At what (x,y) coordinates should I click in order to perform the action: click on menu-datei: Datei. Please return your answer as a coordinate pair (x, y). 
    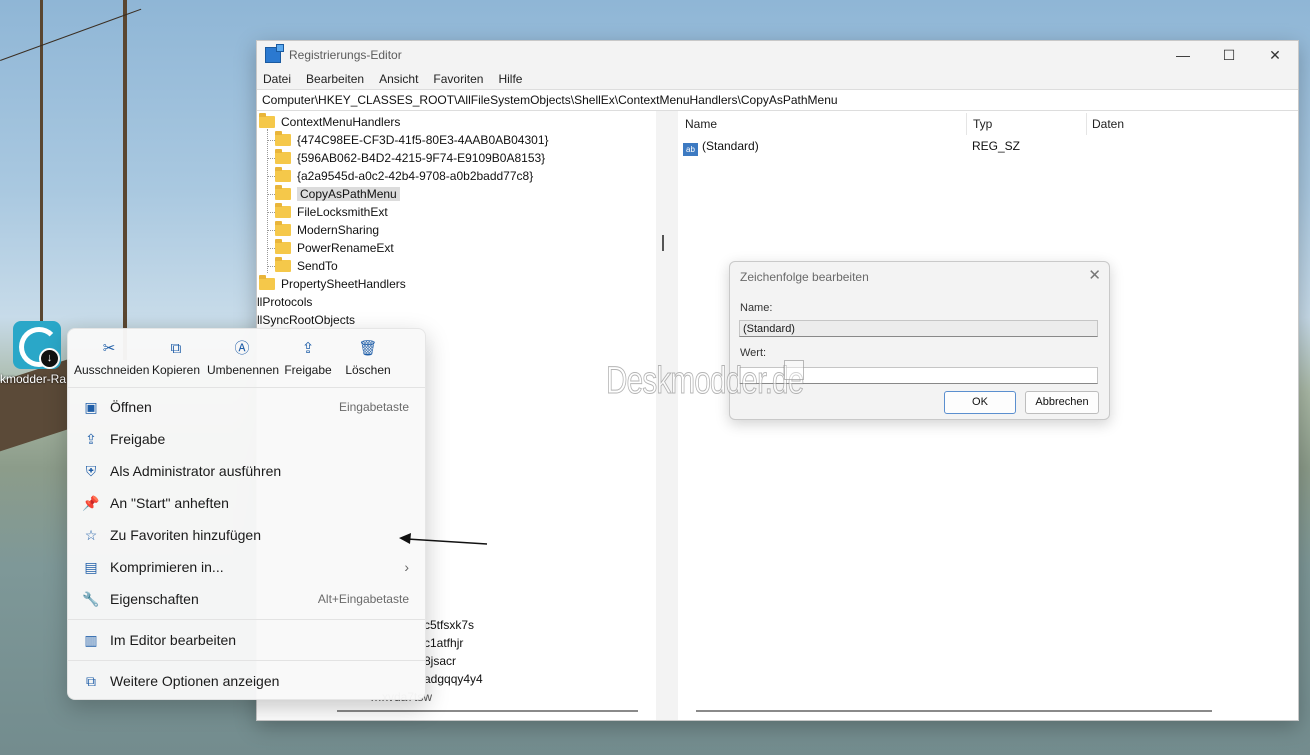
    Looking at the image, I should click on (277, 79).